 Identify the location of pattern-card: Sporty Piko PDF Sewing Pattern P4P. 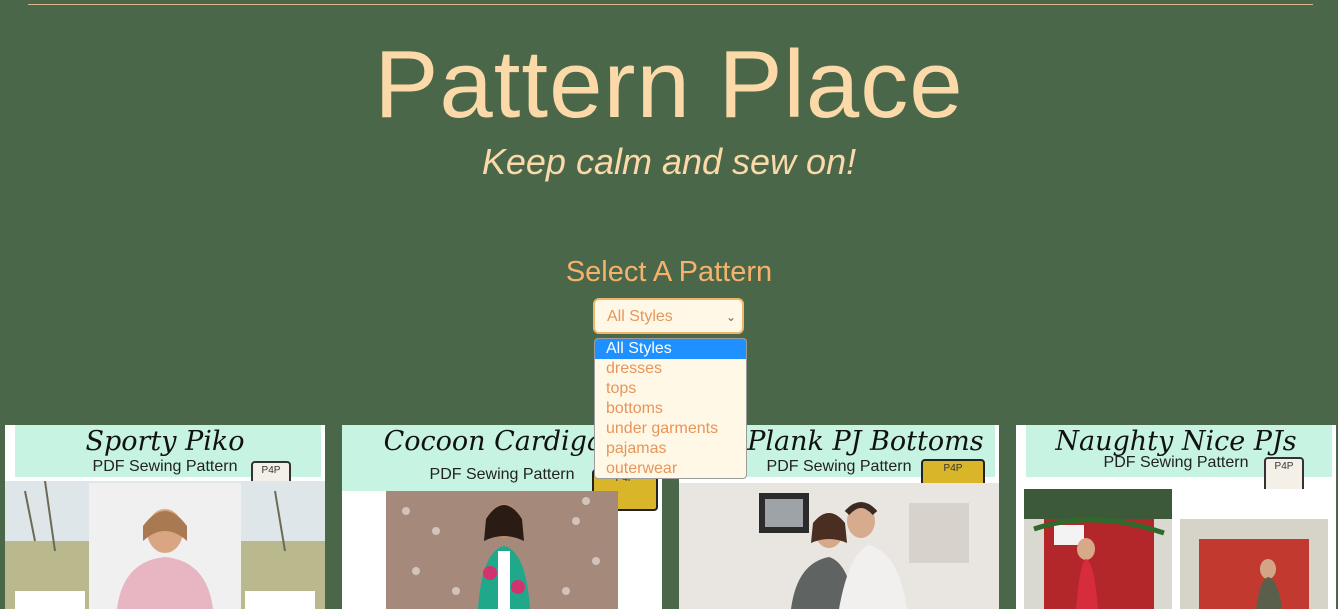
(165, 517).